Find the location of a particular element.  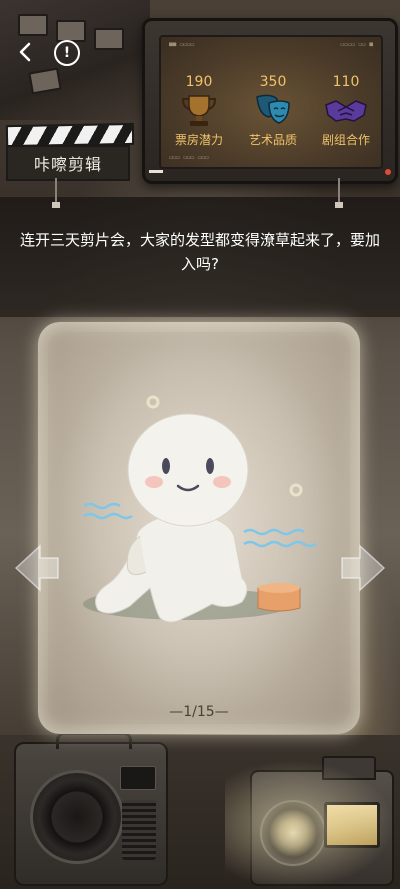

arrow-left-icon is located at coordinates (36, 568).